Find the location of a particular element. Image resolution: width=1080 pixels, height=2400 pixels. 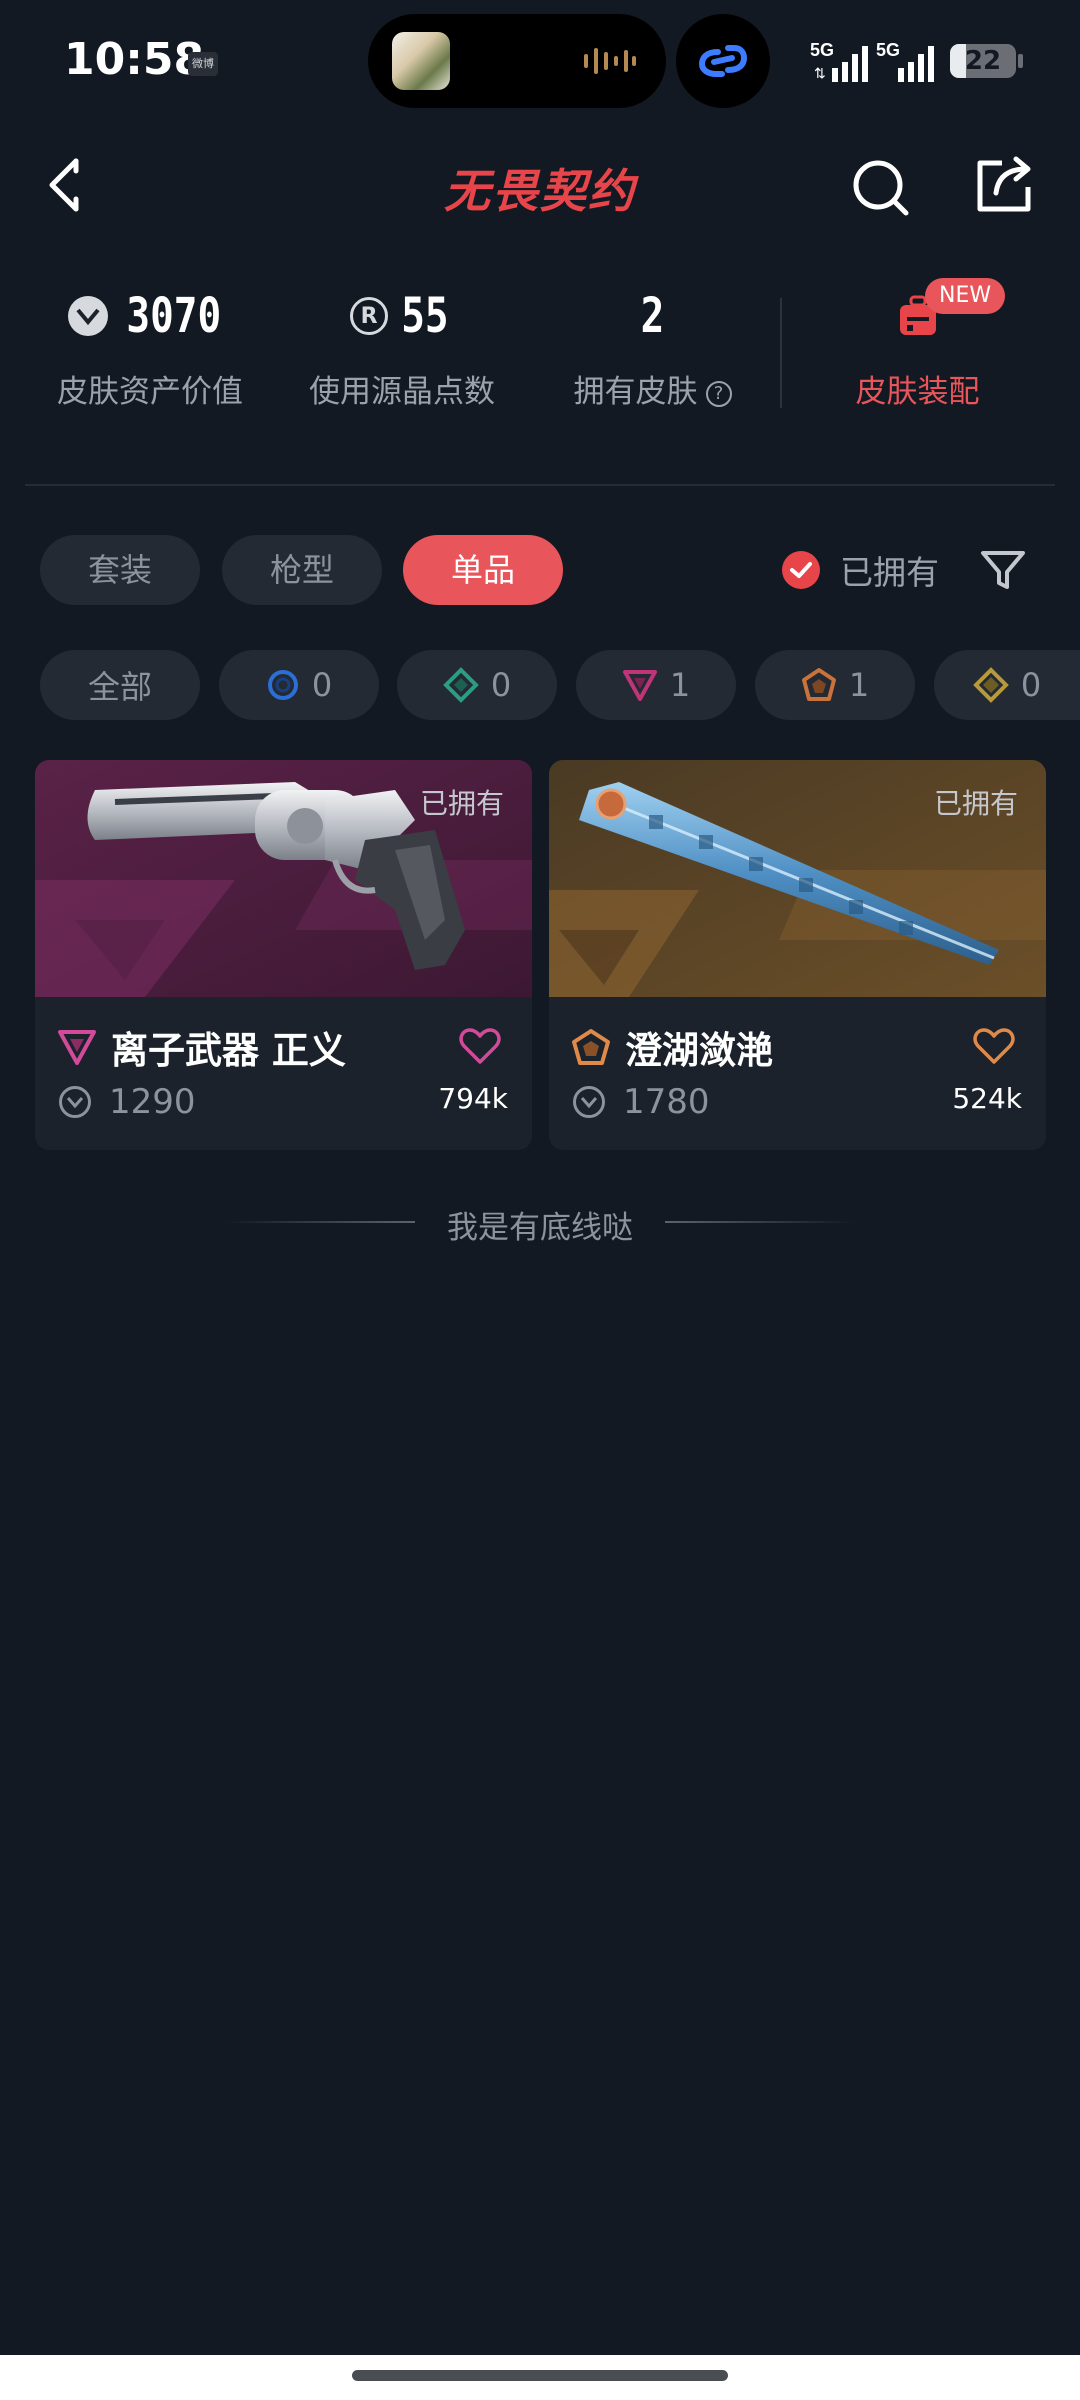

battery-level: 22 is located at coordinates (983, 61).